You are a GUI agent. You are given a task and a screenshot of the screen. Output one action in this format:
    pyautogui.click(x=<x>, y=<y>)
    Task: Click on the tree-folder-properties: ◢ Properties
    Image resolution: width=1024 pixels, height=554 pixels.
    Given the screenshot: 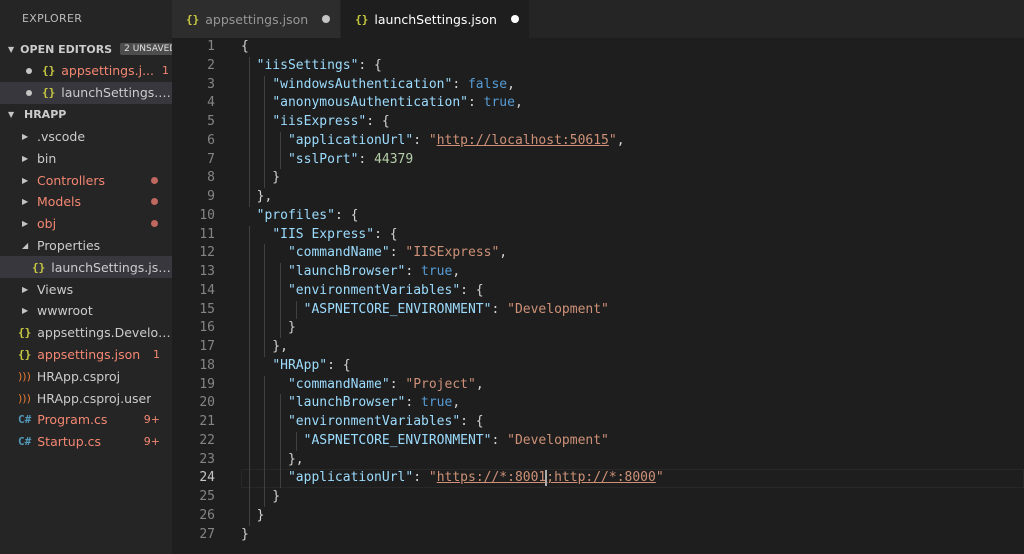 What is the action you would take?
    pyautogui.click(x=86, y=246)
    